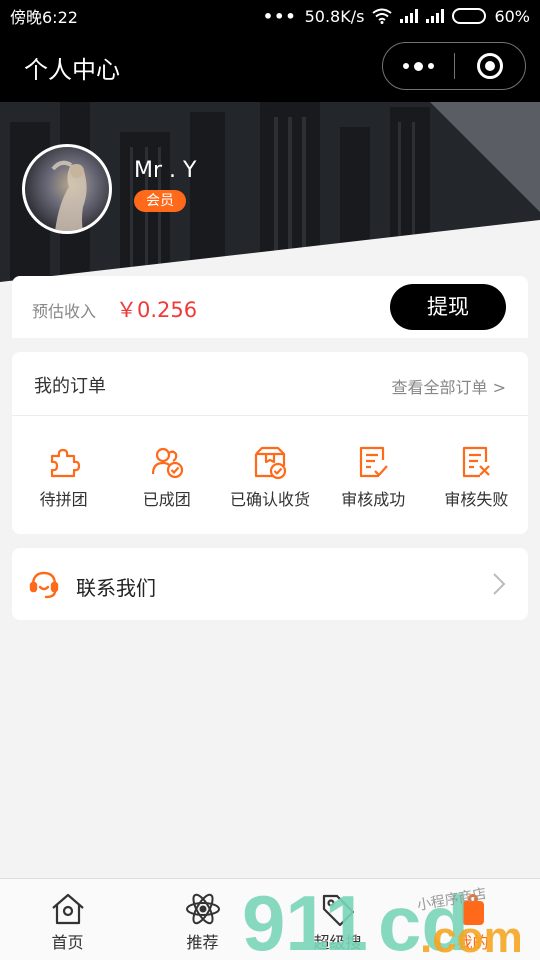  I want to click on miniprogram-capsule, so click(454, 66).